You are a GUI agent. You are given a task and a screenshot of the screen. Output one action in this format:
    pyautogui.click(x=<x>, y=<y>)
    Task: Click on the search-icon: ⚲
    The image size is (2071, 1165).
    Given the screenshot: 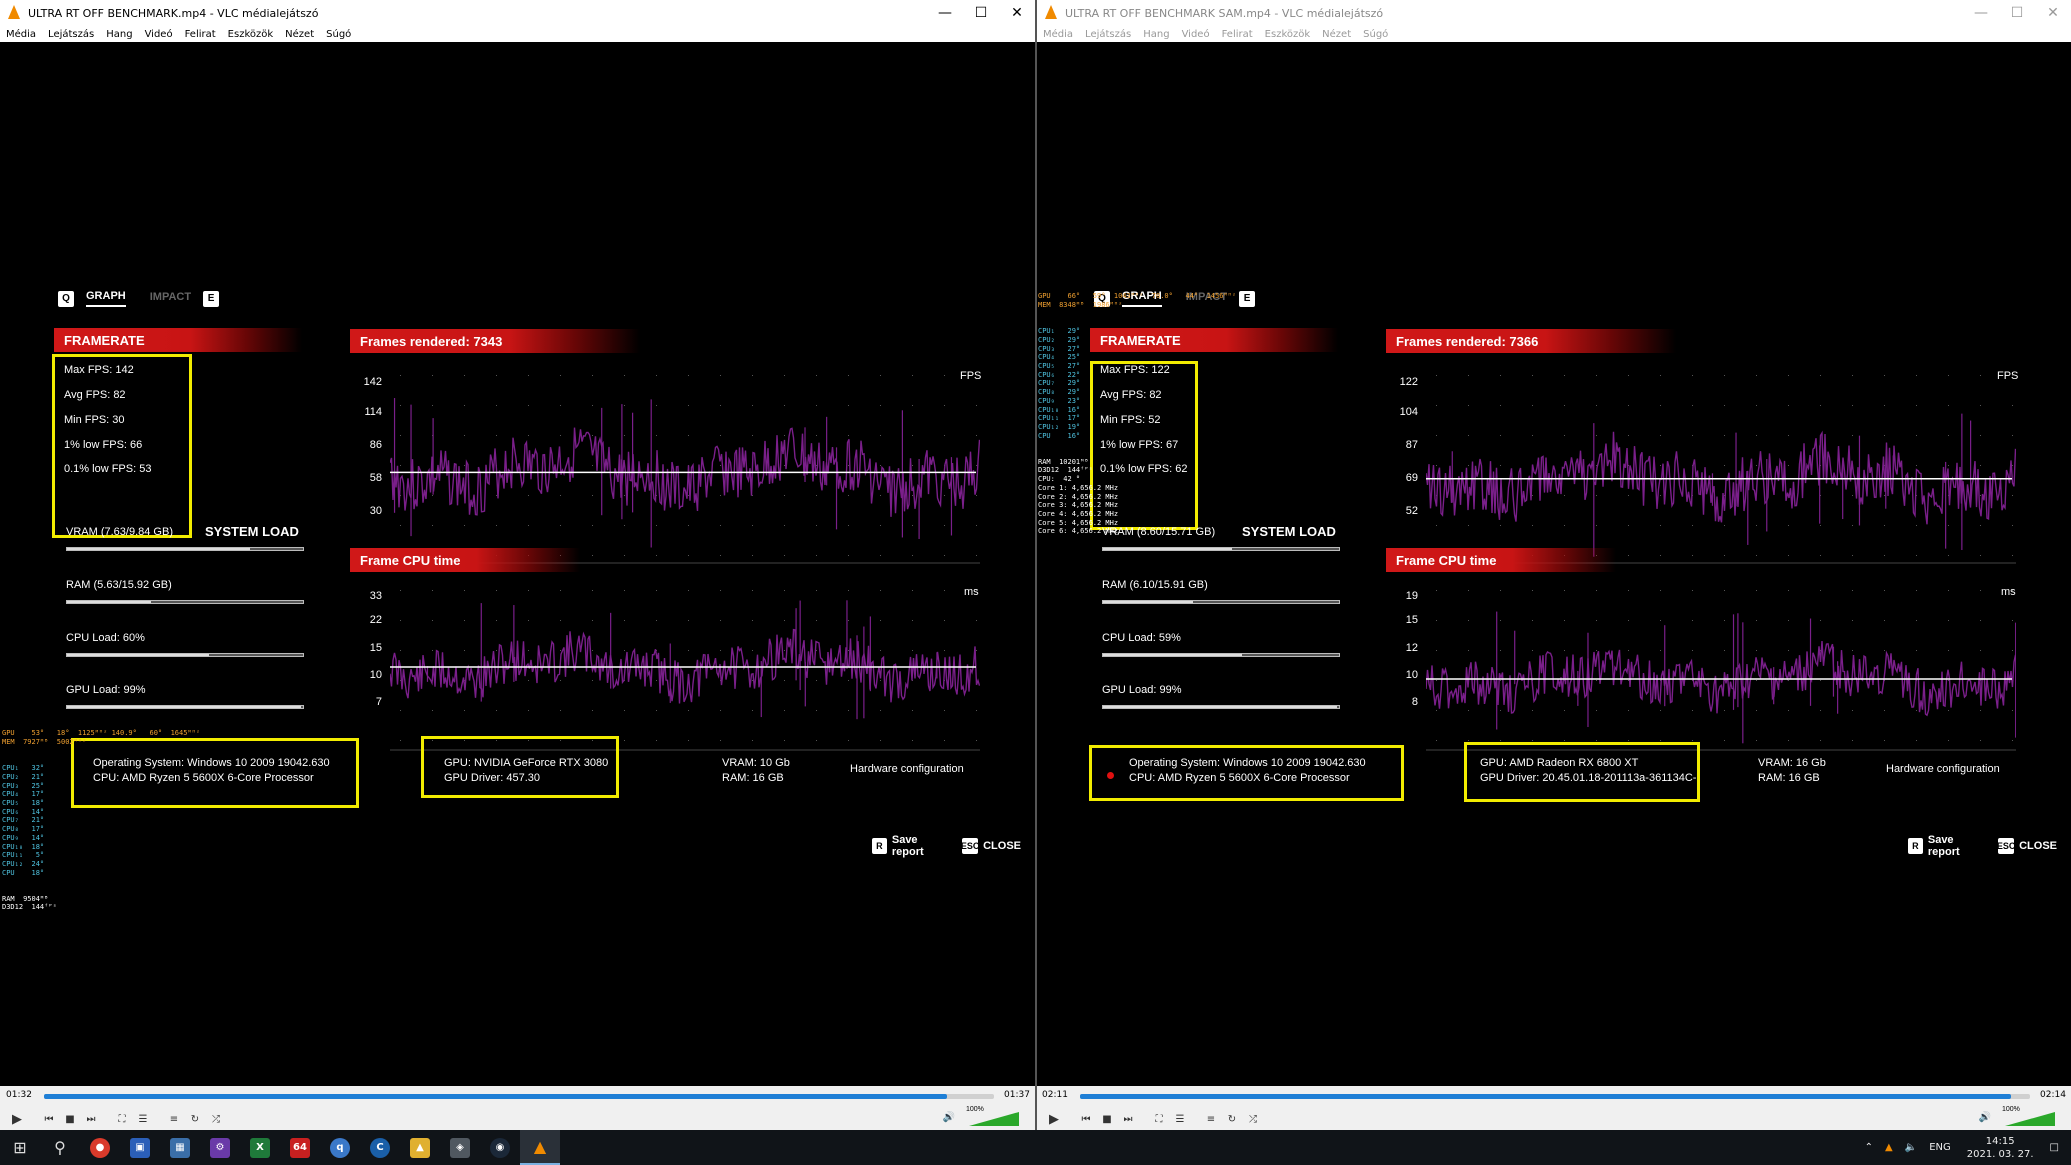 What is the action you would take?
    pyautogui.click(x=60, y=1147)
    